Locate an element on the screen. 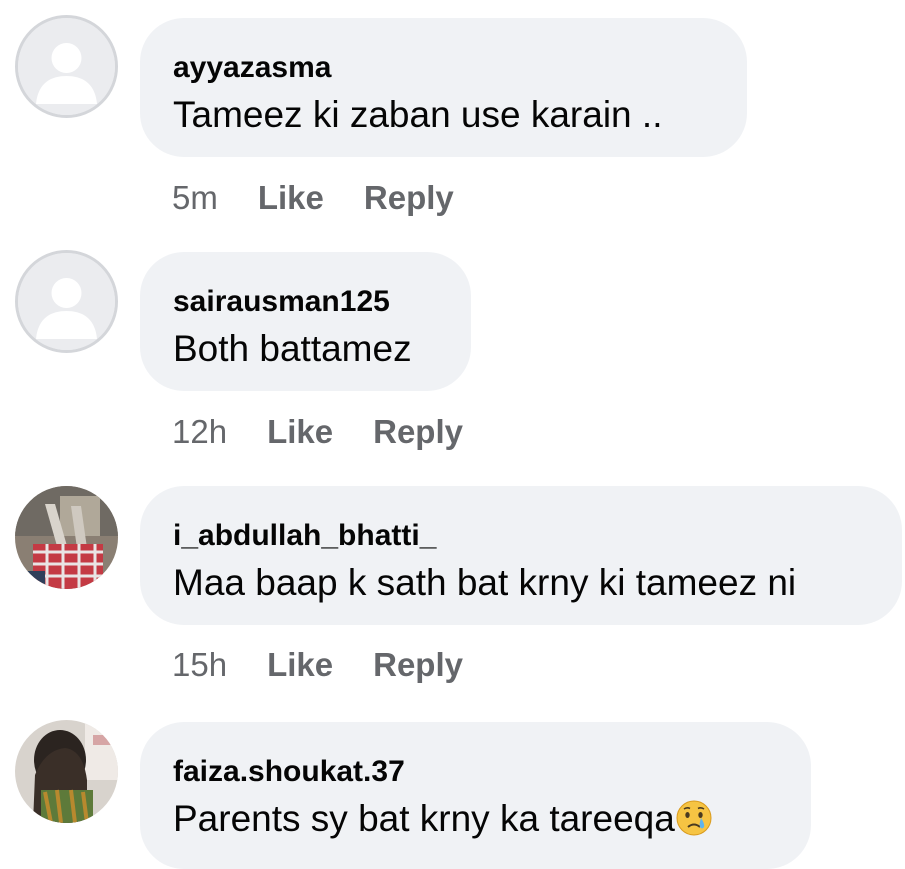  comment-text: Parents sy bat krny ka tareeqa is located at coordinates (477, 819).